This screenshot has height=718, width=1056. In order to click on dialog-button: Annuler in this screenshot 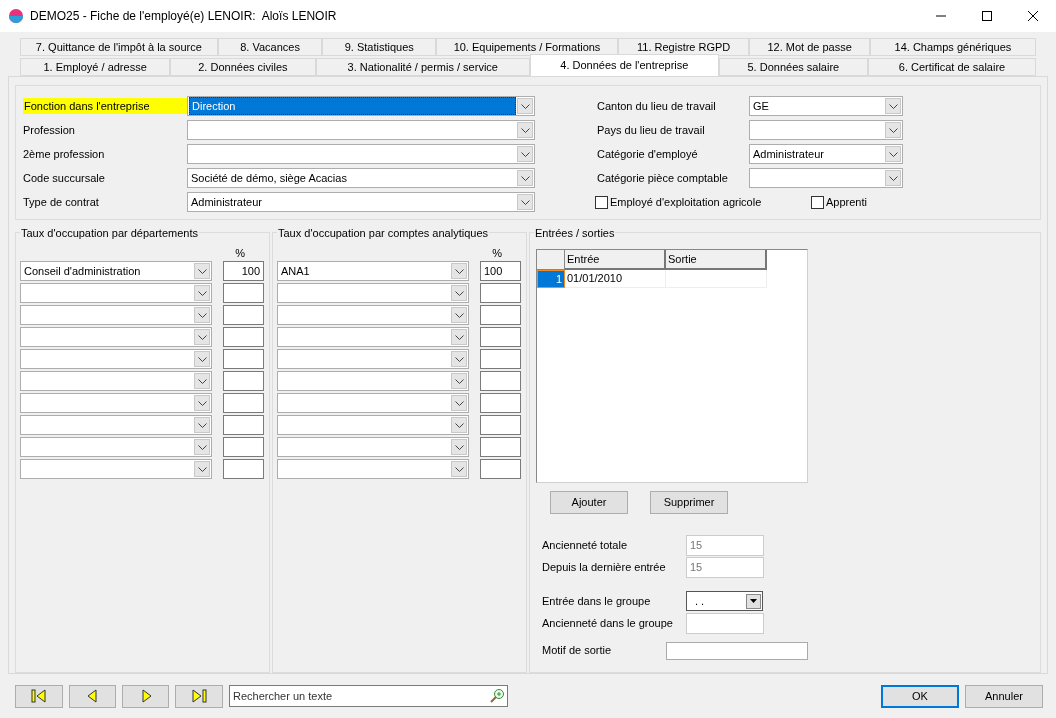, I will do `click(1004, 696)`.